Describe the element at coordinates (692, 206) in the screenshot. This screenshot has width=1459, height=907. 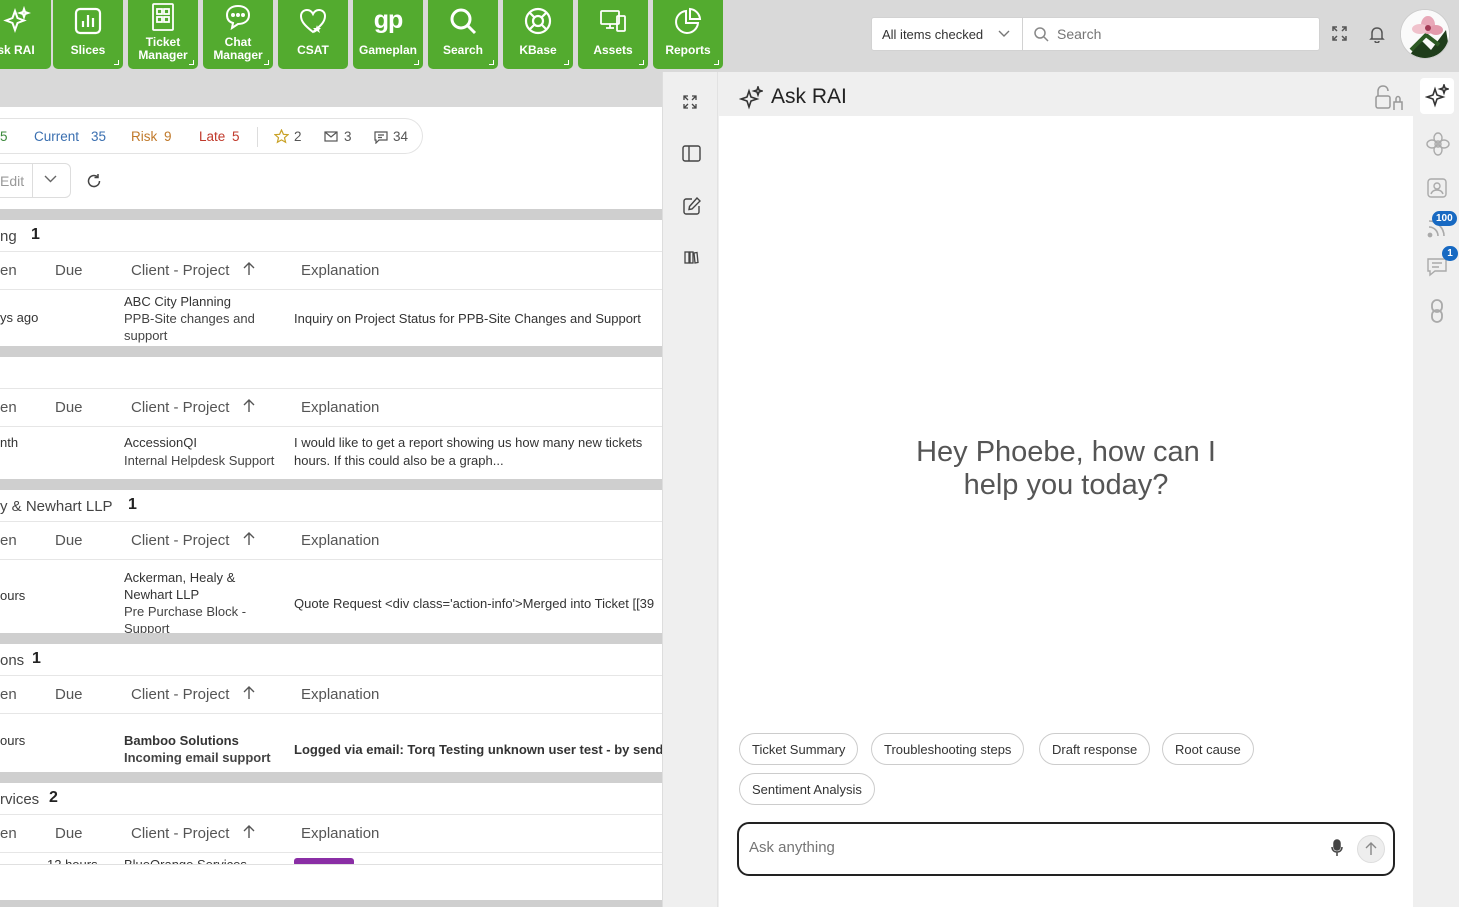
I see `new-chat-icon` at that location.